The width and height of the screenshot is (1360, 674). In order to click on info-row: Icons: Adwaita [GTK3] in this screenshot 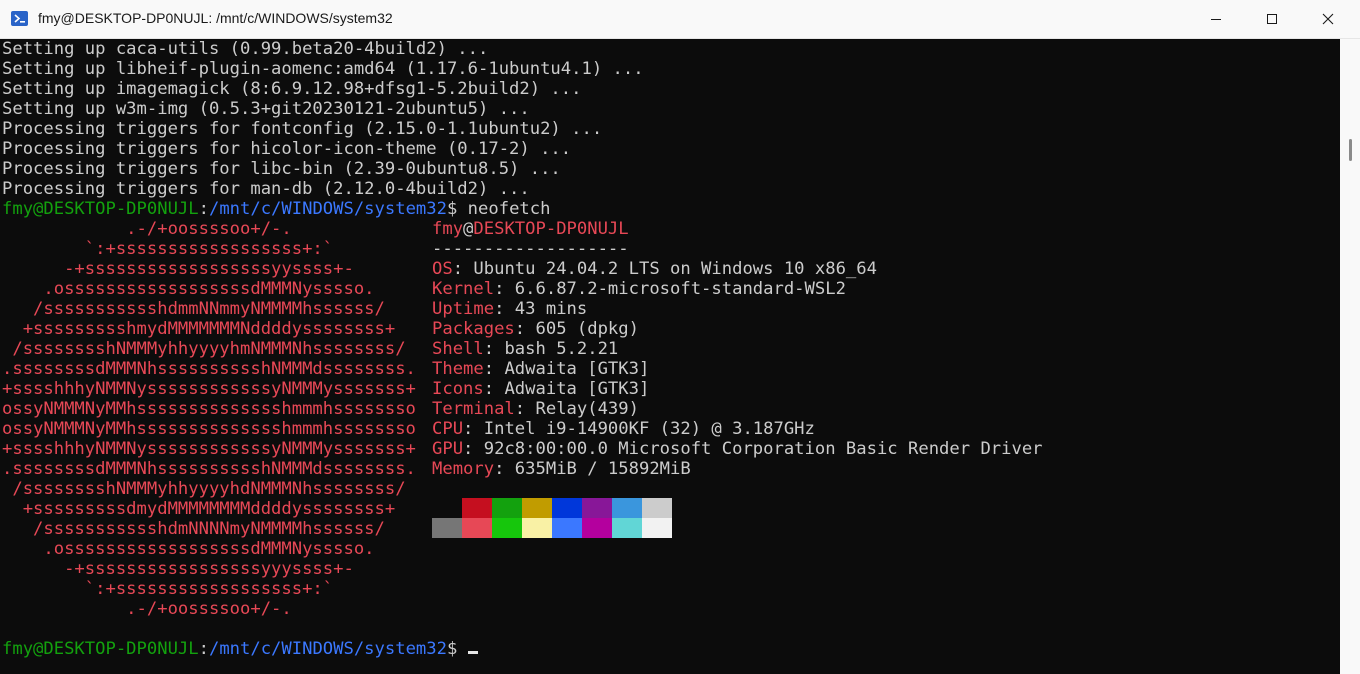, I will do `click(737, 389)`.